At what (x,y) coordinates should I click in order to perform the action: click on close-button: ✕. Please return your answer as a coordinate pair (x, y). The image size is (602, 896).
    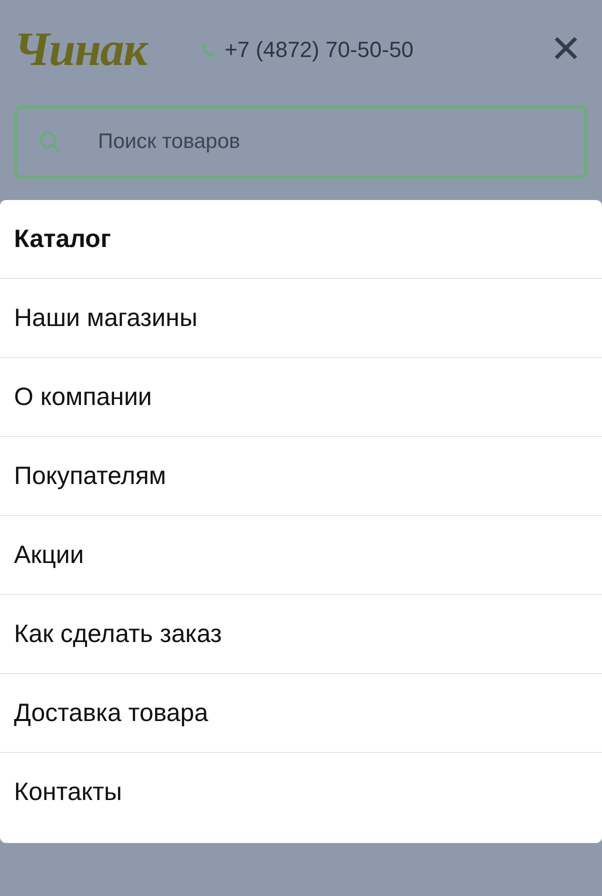
    Looking at the image, I should click on (566, 49).